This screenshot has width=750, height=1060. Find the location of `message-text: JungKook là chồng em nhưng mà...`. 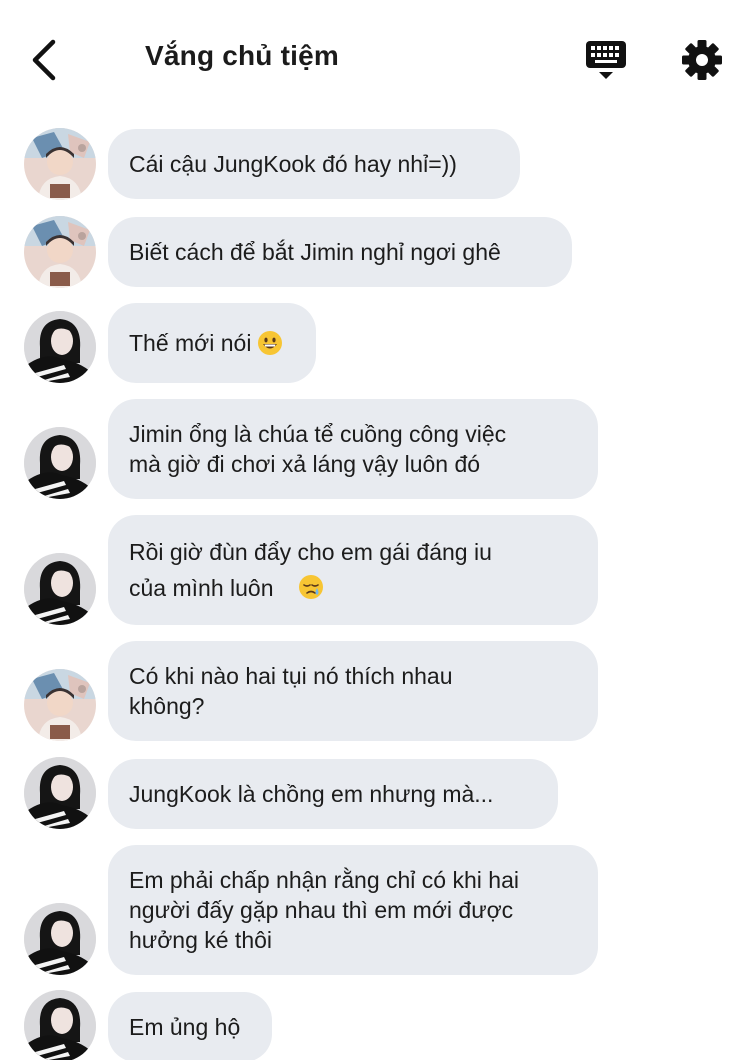

message-text: JungKook là chồng em nhưng mà... is located at coordinates (311, 794).